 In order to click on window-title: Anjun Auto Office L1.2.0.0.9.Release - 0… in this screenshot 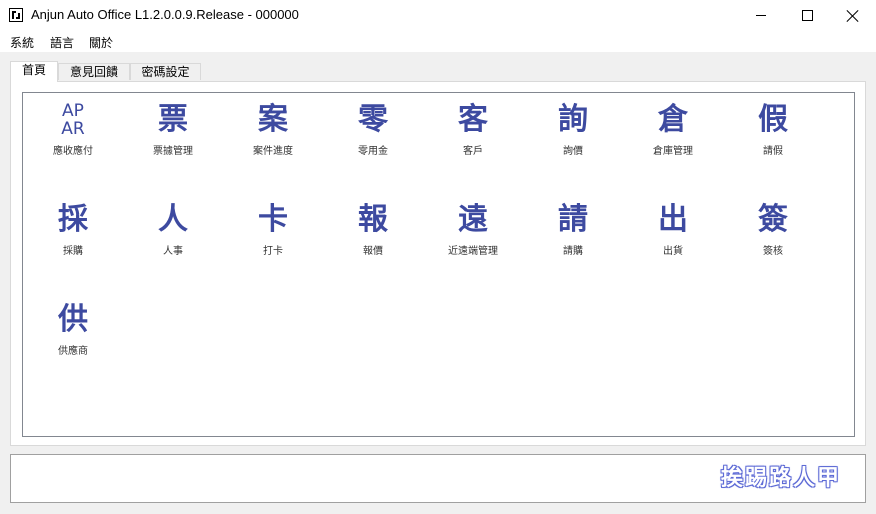, I will do `click(165, 14)`.